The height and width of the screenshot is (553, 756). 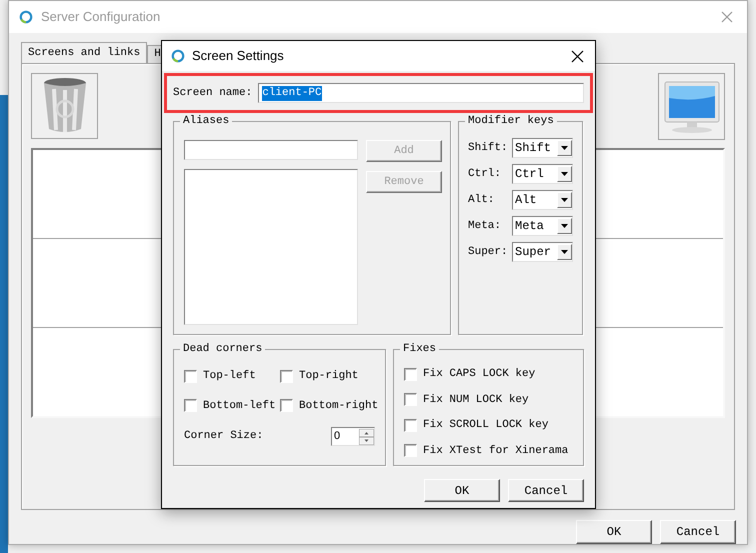 What do you see at coordinates (353, 436) in the screenshot?
I see `corner-size-spinbox: 0` at bounding box center [353, 436].